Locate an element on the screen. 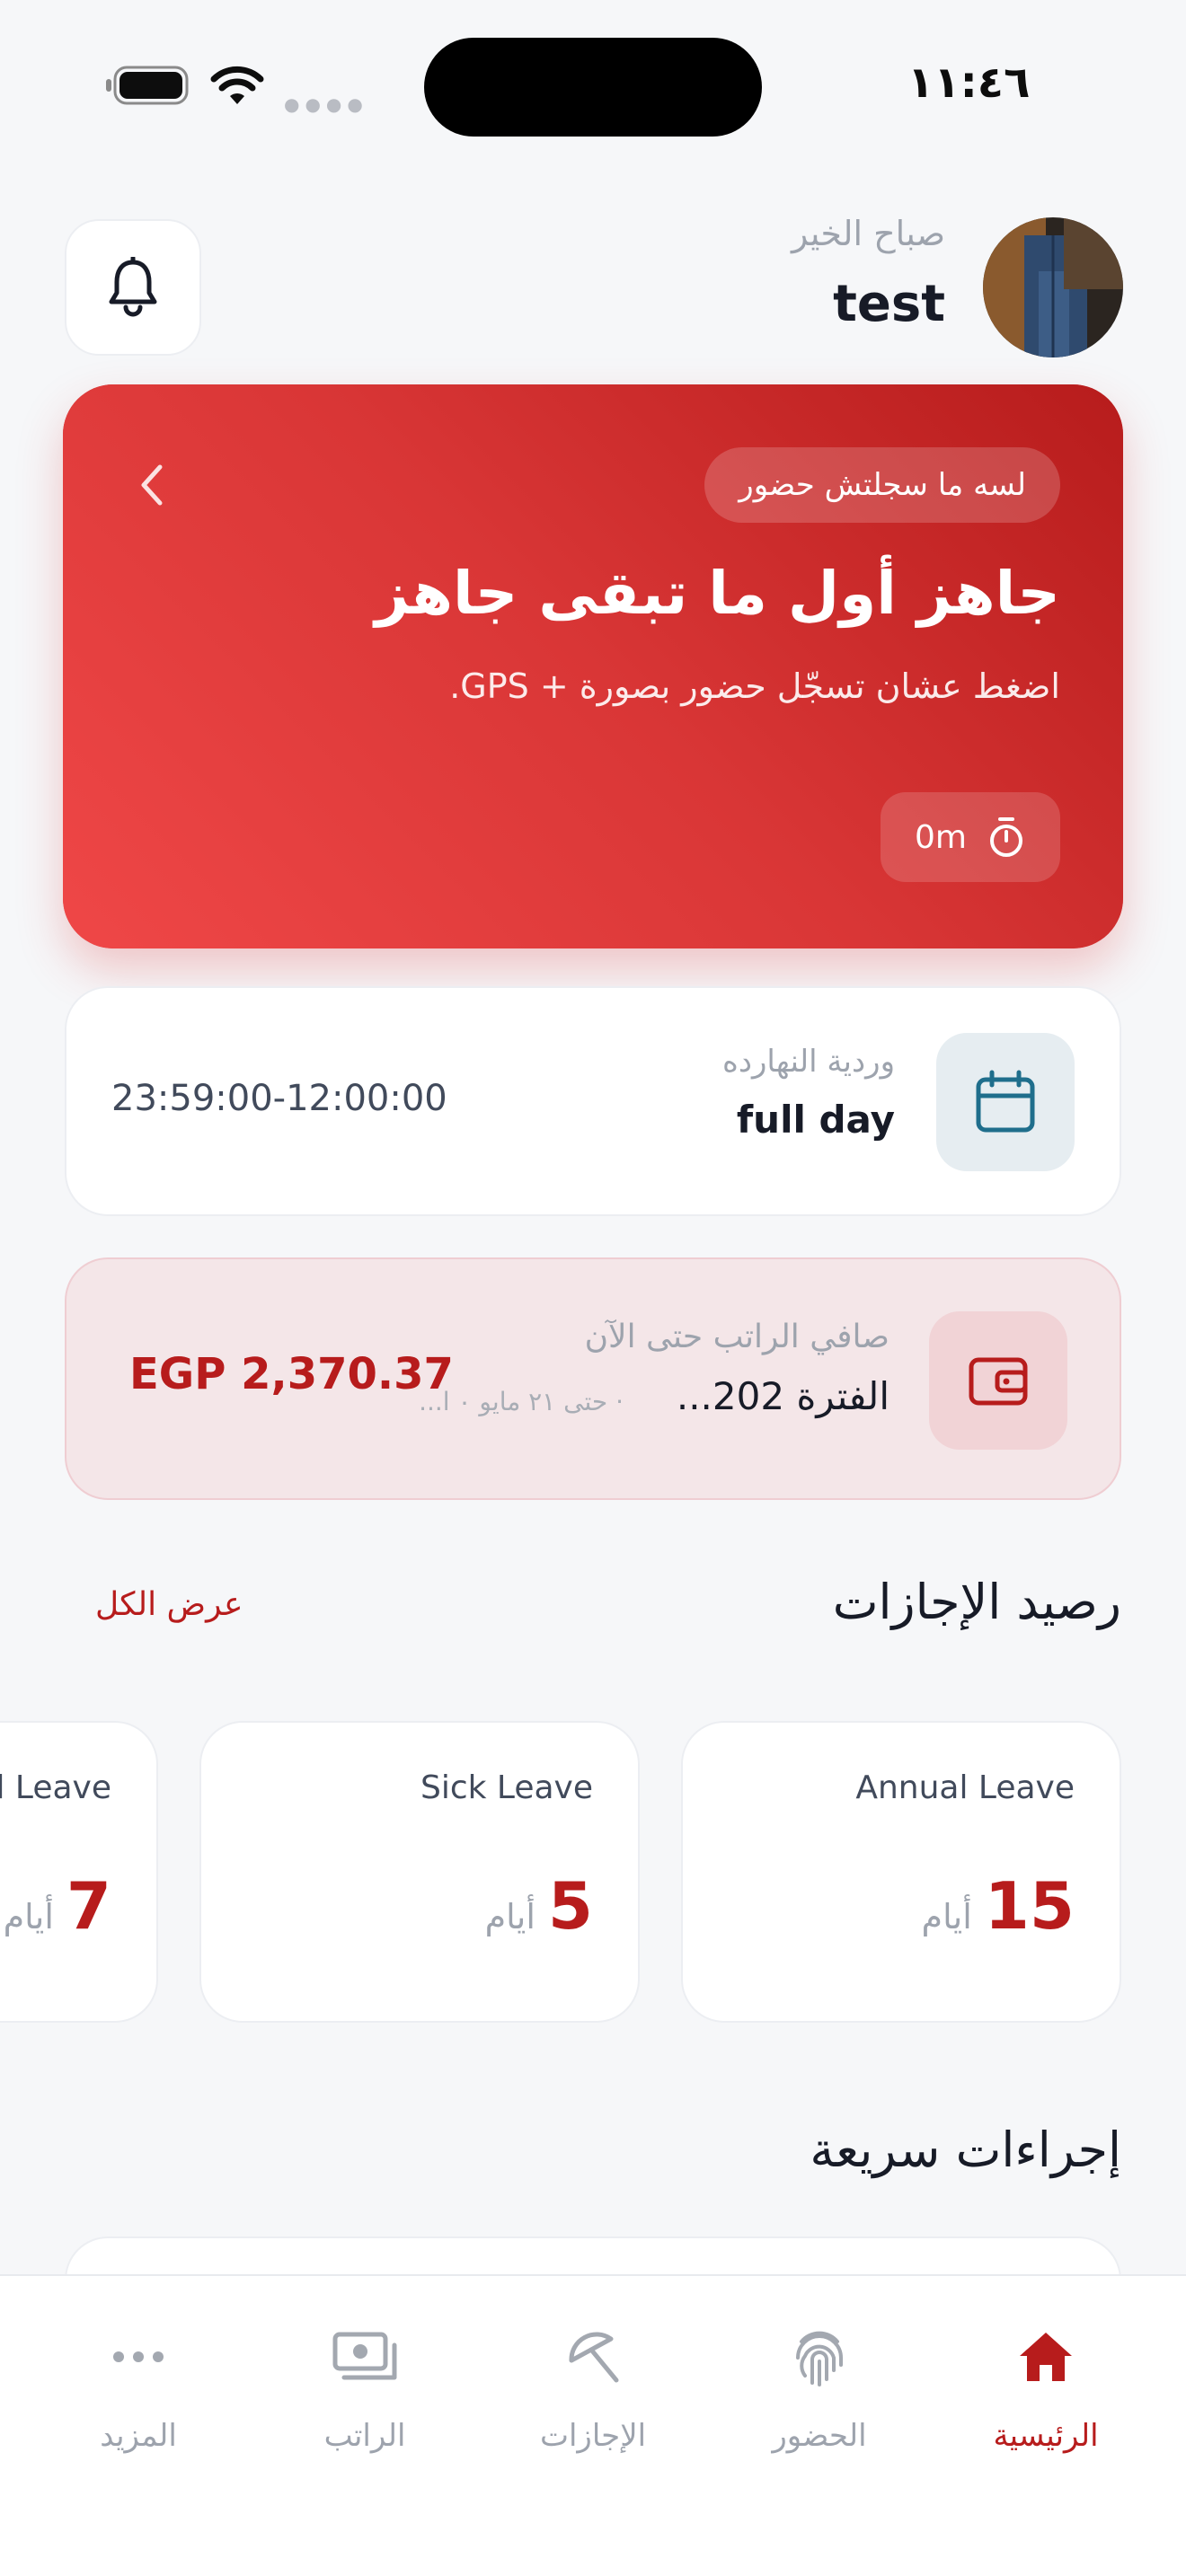 The height and width of the screenshot is (2576, 1186). wifi-icon is located at coordinates (237, 85).